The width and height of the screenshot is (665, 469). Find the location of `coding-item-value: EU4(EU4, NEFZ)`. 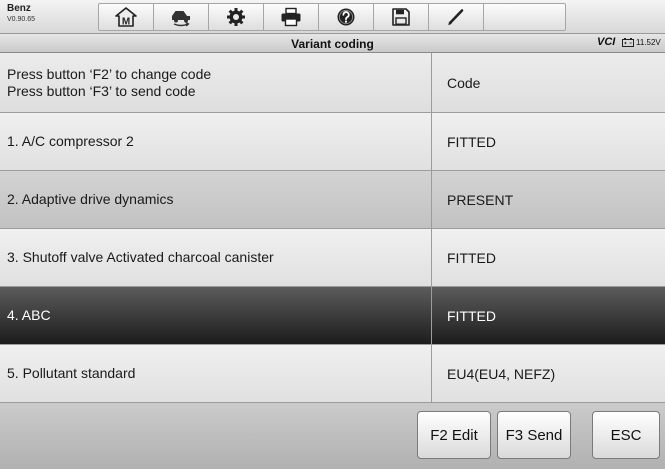

coding-item-value: EU4(EU4, NEFZ) is located at coordinates (501, 373).